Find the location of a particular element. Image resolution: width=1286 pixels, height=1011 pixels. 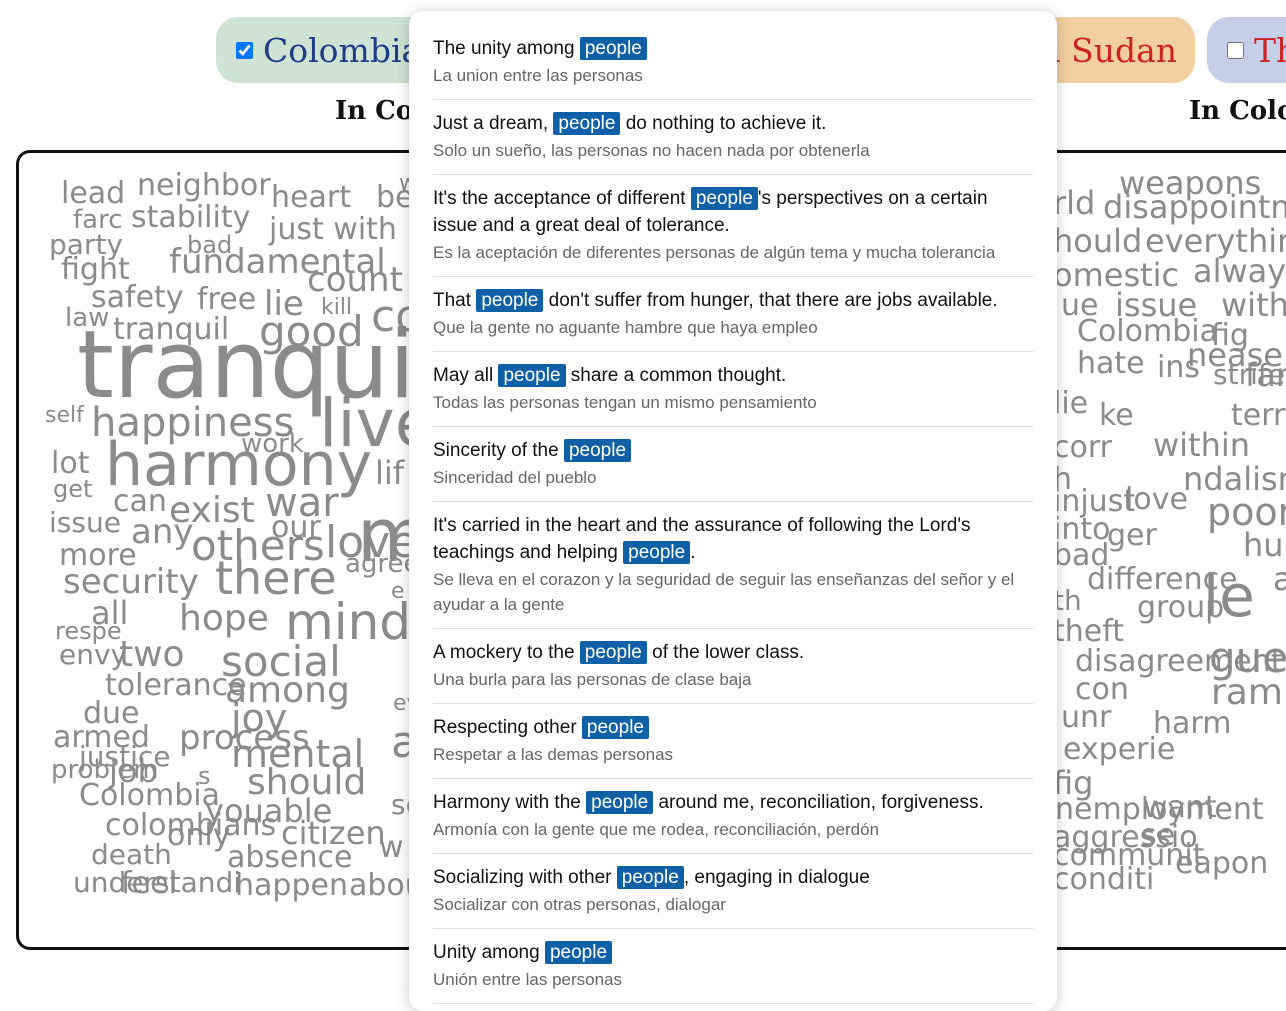

left-cloud-word: heart is located at coordinates (311, 198).